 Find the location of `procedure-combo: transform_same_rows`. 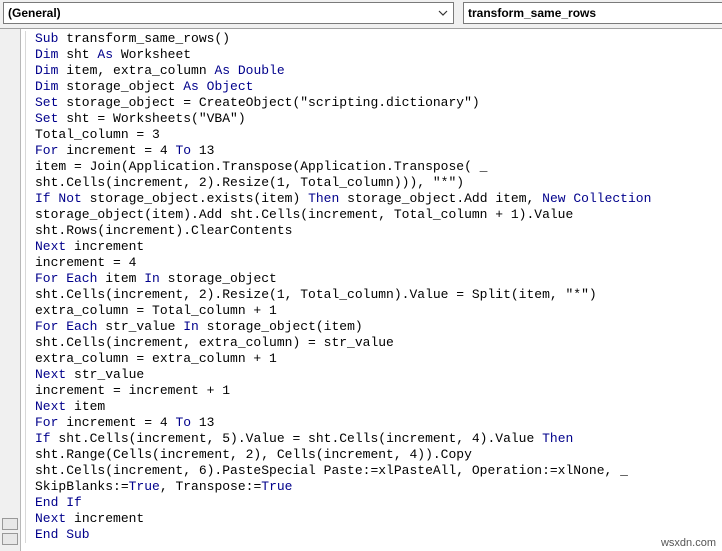

procedure-combo: transform_same_rows is located at coordinates (592, 13).